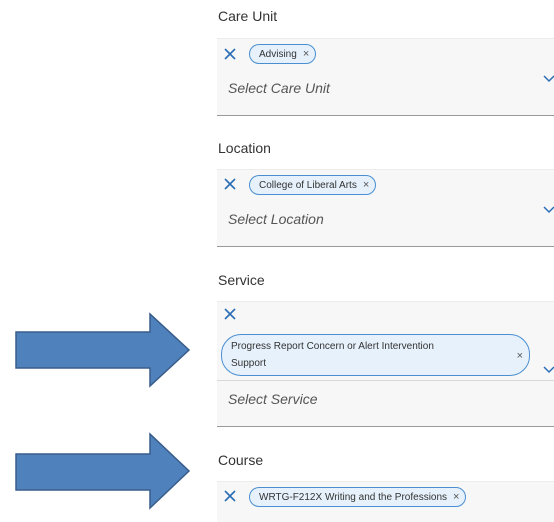  I want to click on course-chip: WRTG-F212X Writing and the Professions ×, so click(358, 497).